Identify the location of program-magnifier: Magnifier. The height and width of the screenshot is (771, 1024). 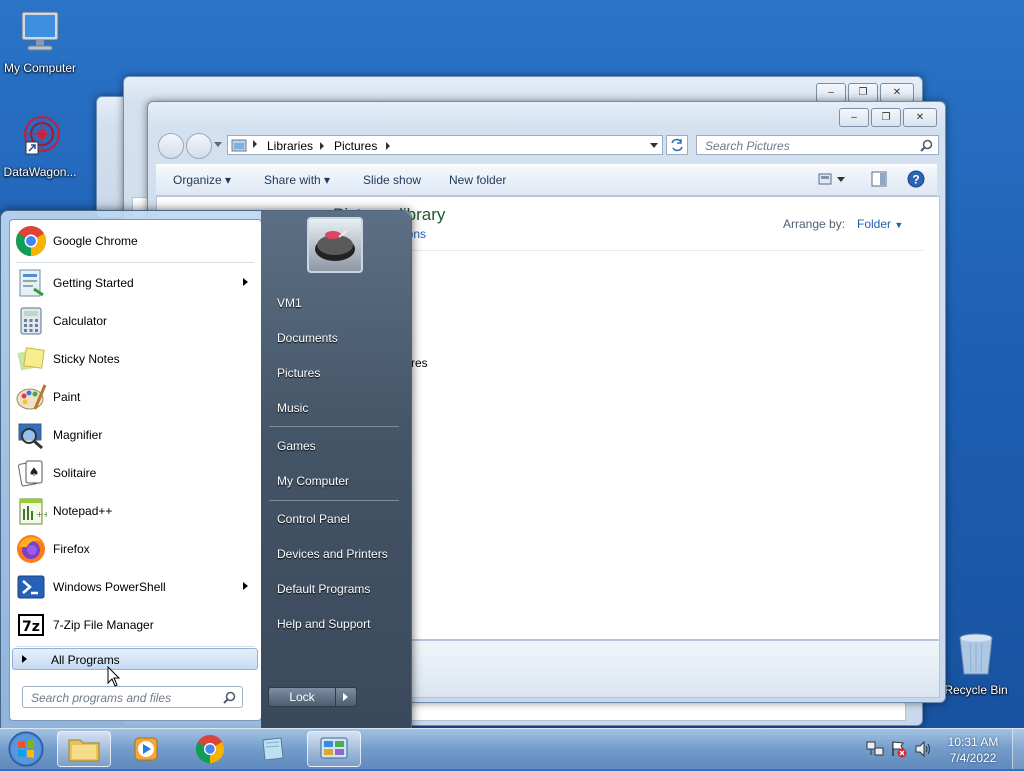
(135, 435).